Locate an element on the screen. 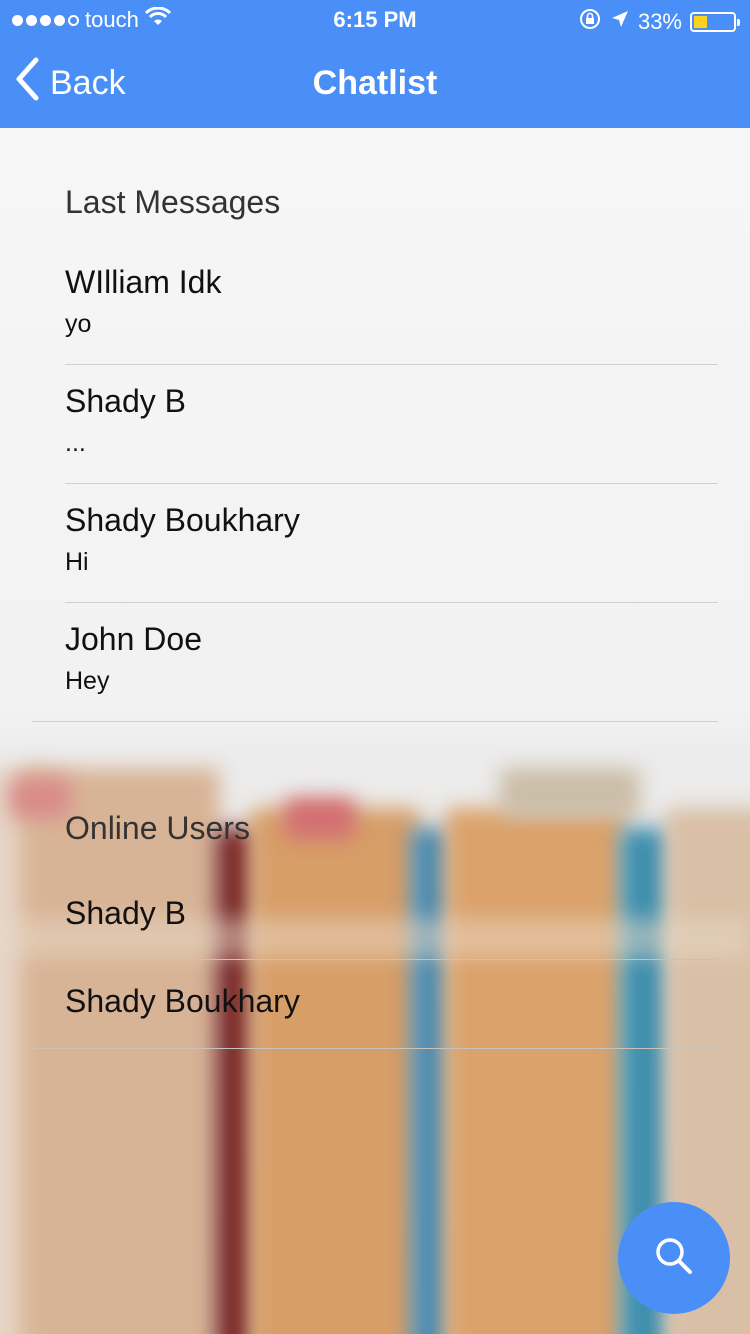 This screenshot has width=750, height=1334. battery-percent: 33% is located at coordinates (659, 21).